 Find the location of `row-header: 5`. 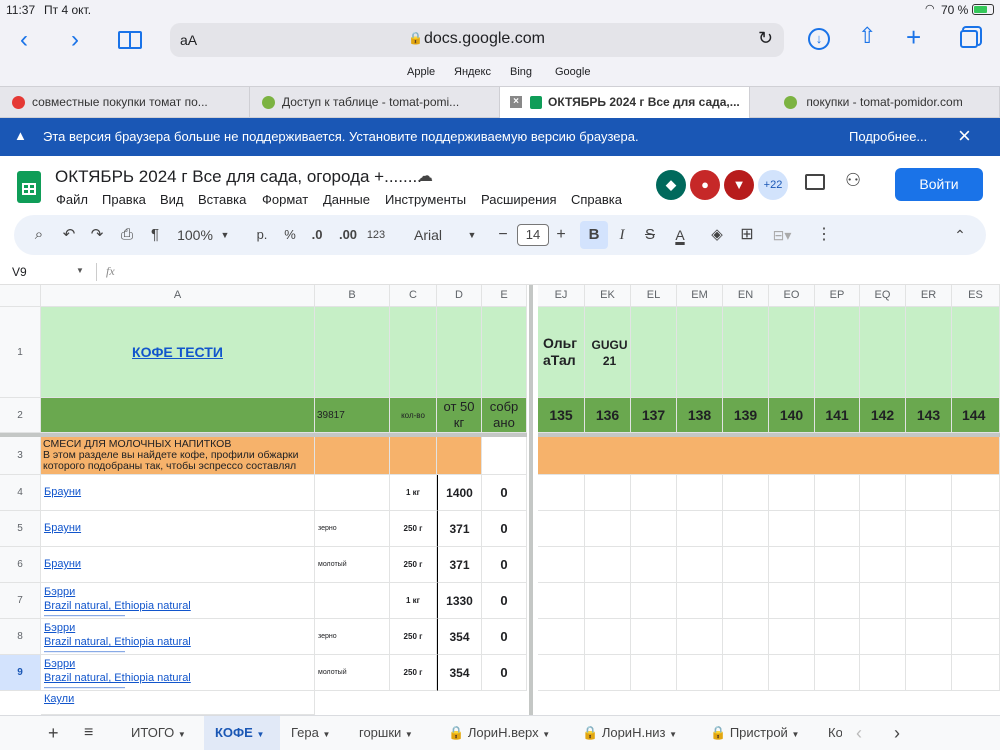

row-header: 5 is located at coordinates (20, 529).